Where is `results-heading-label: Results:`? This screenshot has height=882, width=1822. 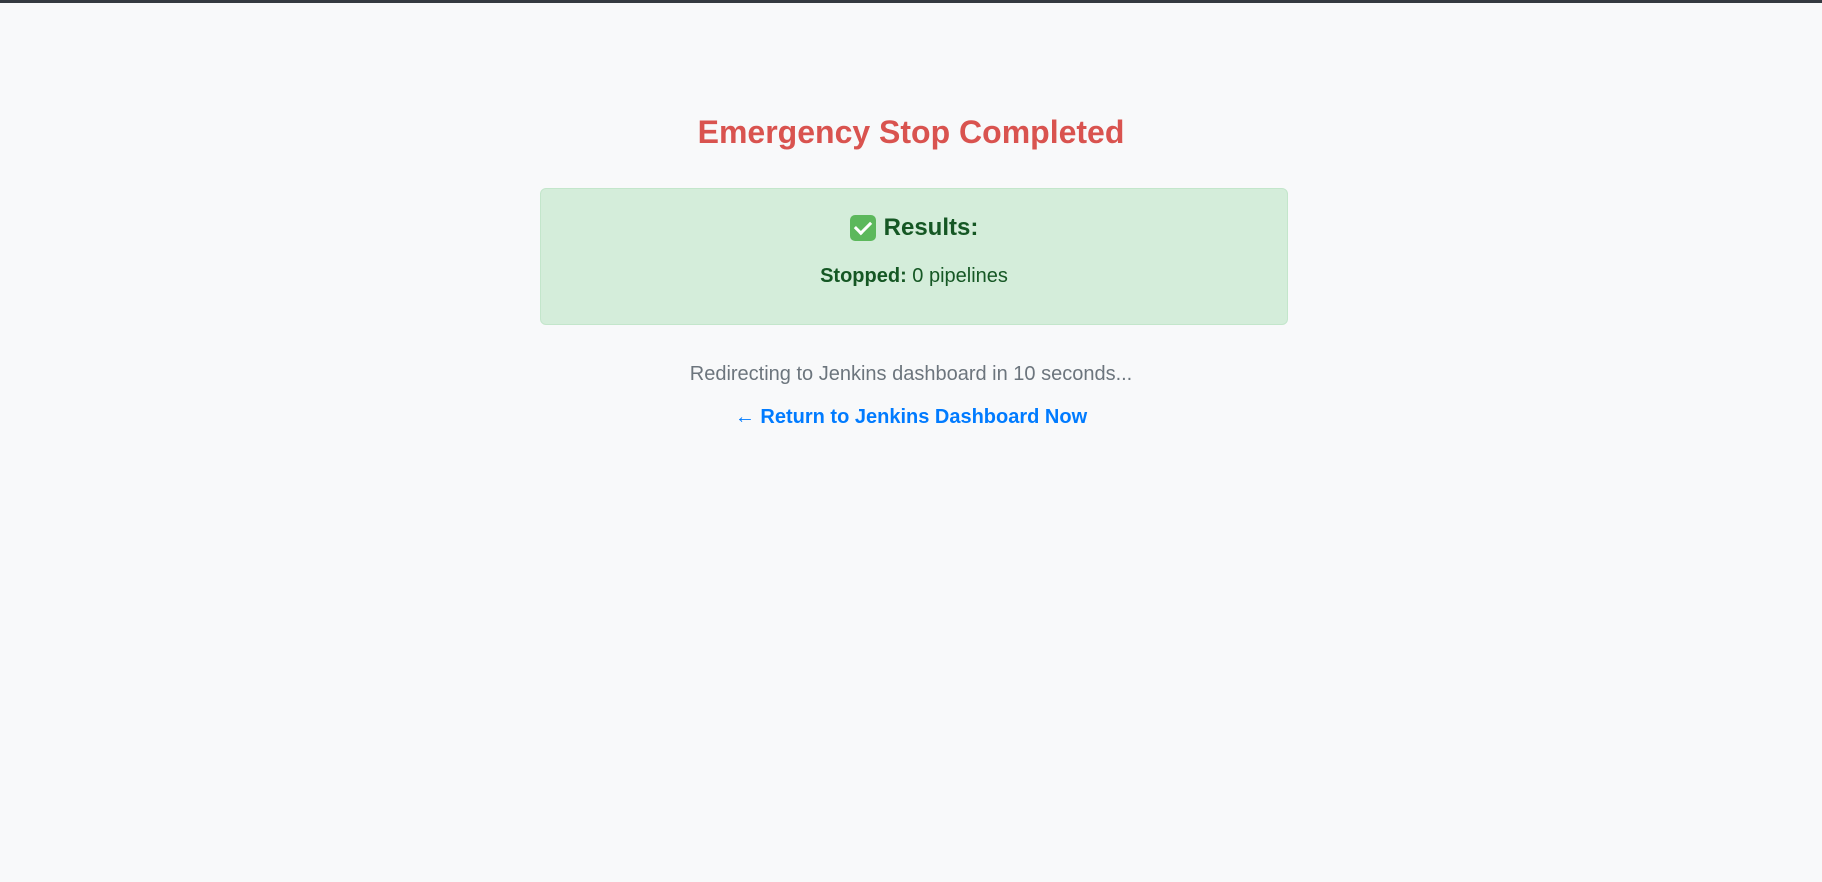
results-heading-label: Results: is located at coordinates (931, 227).